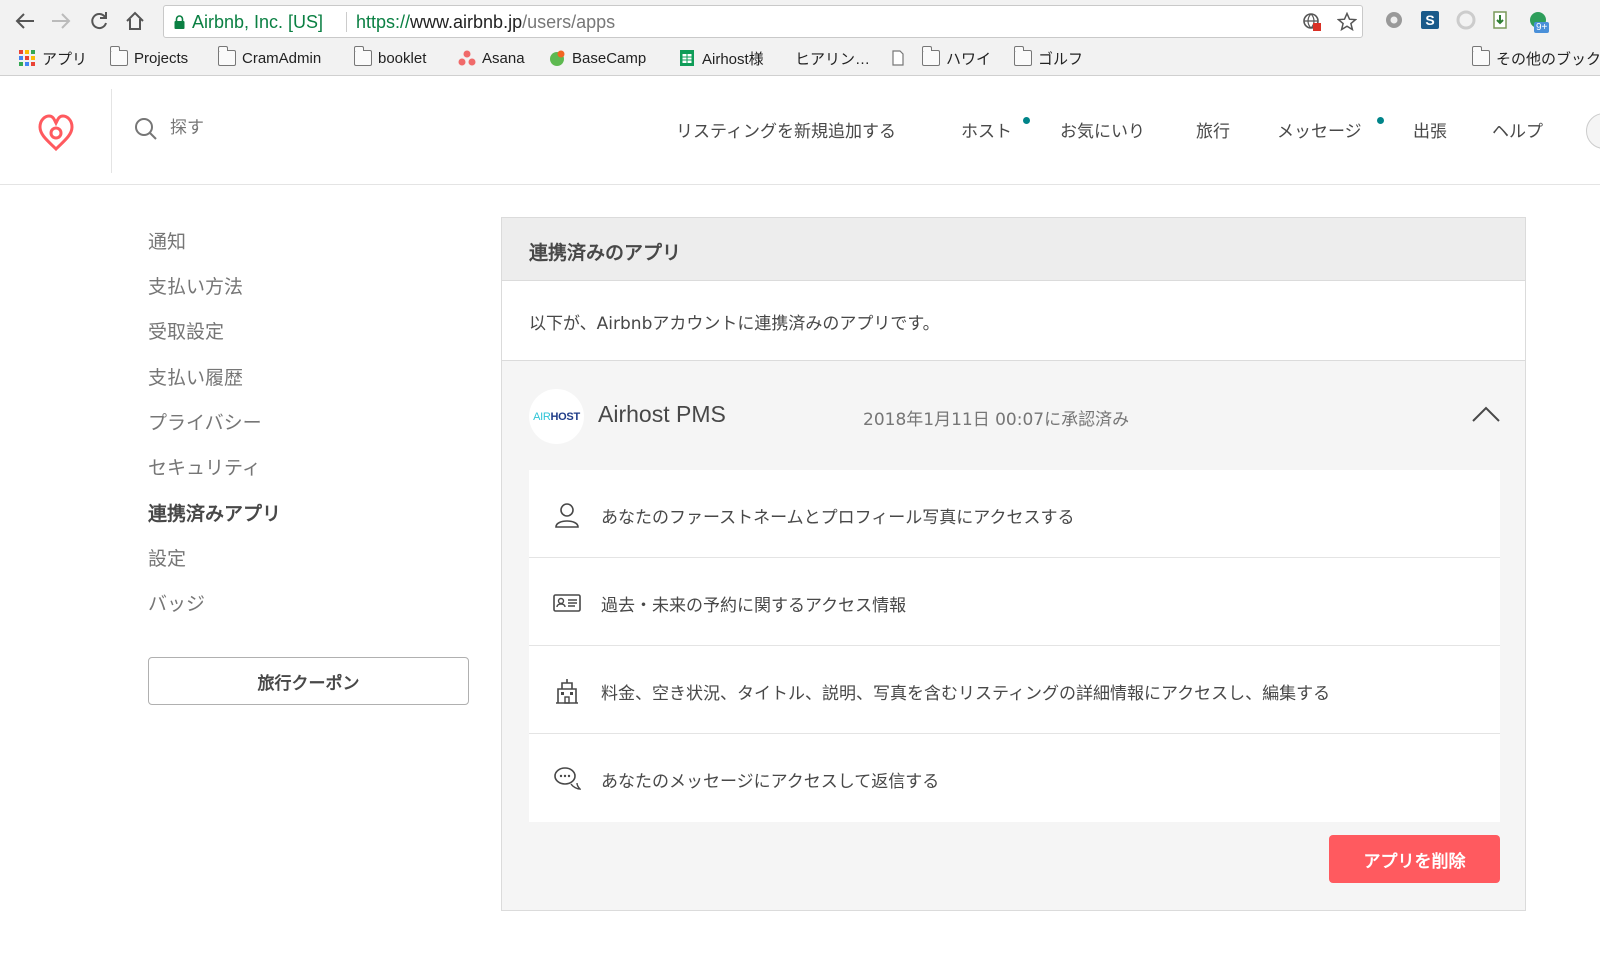 This screenshot has width=1600, height=963. I want to click on panel-title: 連携済みのアプリ, so click(605, 253).